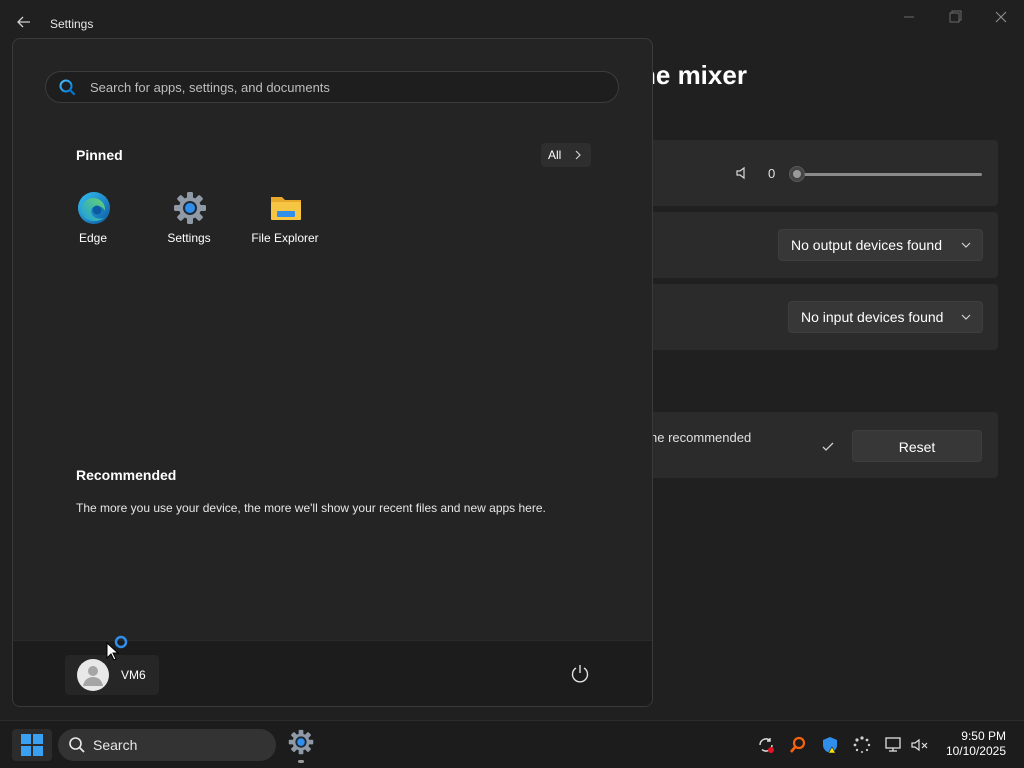  I want to click on network-icon, so click(894, 745).